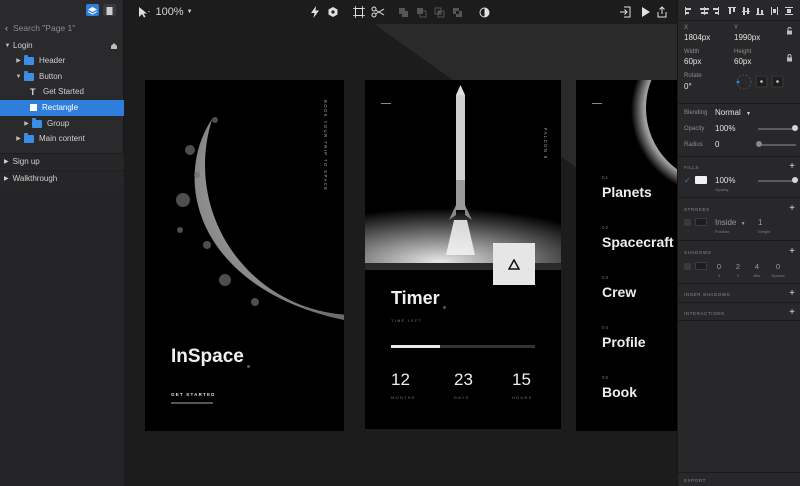  Describe the element at coordinates (789, 58) in the screenshot. I see `lock-icon` at that location.